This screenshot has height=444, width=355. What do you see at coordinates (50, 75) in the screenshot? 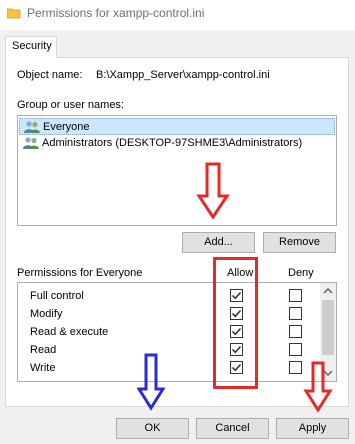
I see `object-name-label: Object name:` at bounding box center [50, 75].